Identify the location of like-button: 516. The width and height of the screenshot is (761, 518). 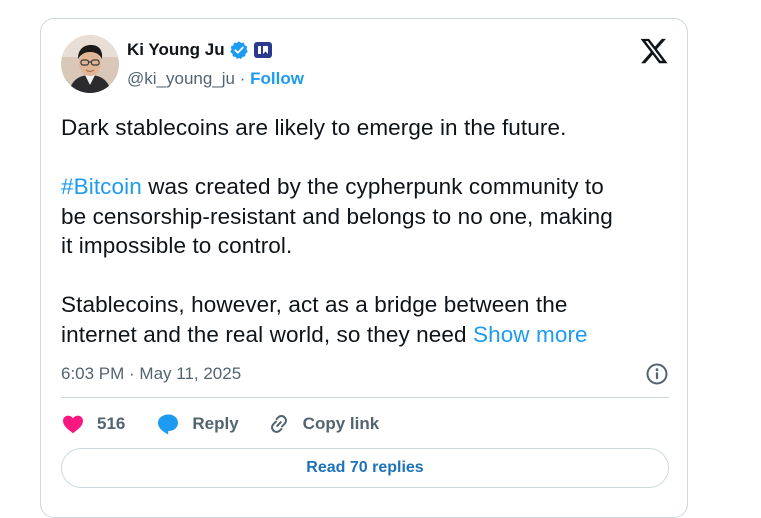
(93, 424).